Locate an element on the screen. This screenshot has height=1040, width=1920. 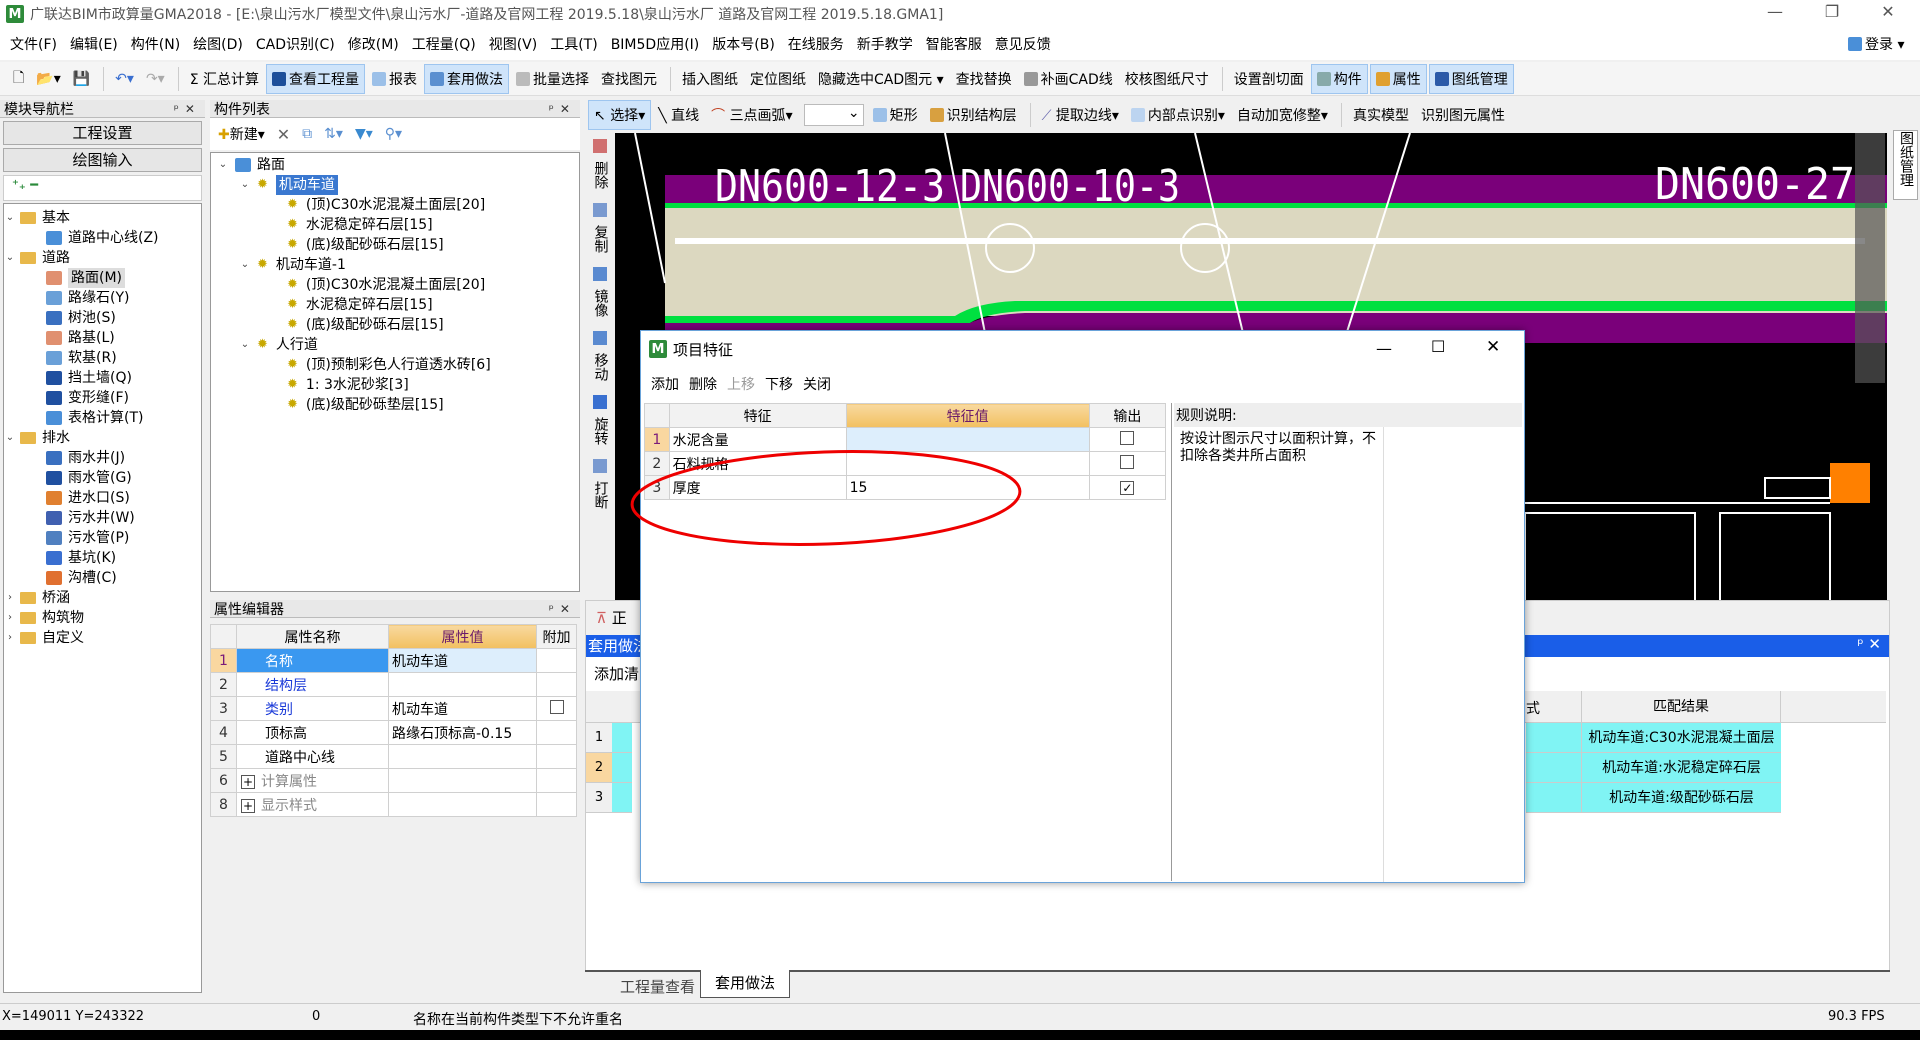
property-row: 4 顶标高 路缘石顶标高-0.15 is located at coordinates (393, 732).